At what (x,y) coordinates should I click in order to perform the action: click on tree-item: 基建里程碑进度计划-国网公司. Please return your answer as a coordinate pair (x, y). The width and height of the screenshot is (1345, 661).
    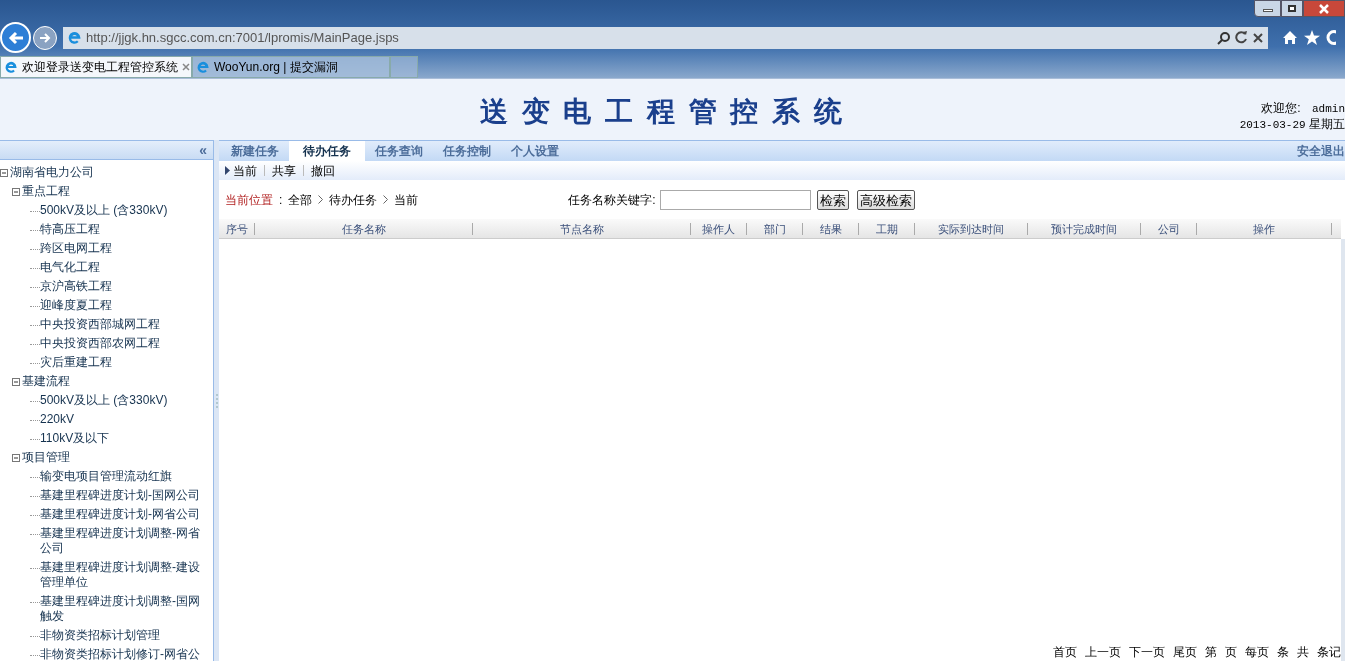
    Looking at the image, I should click on (122, 495).